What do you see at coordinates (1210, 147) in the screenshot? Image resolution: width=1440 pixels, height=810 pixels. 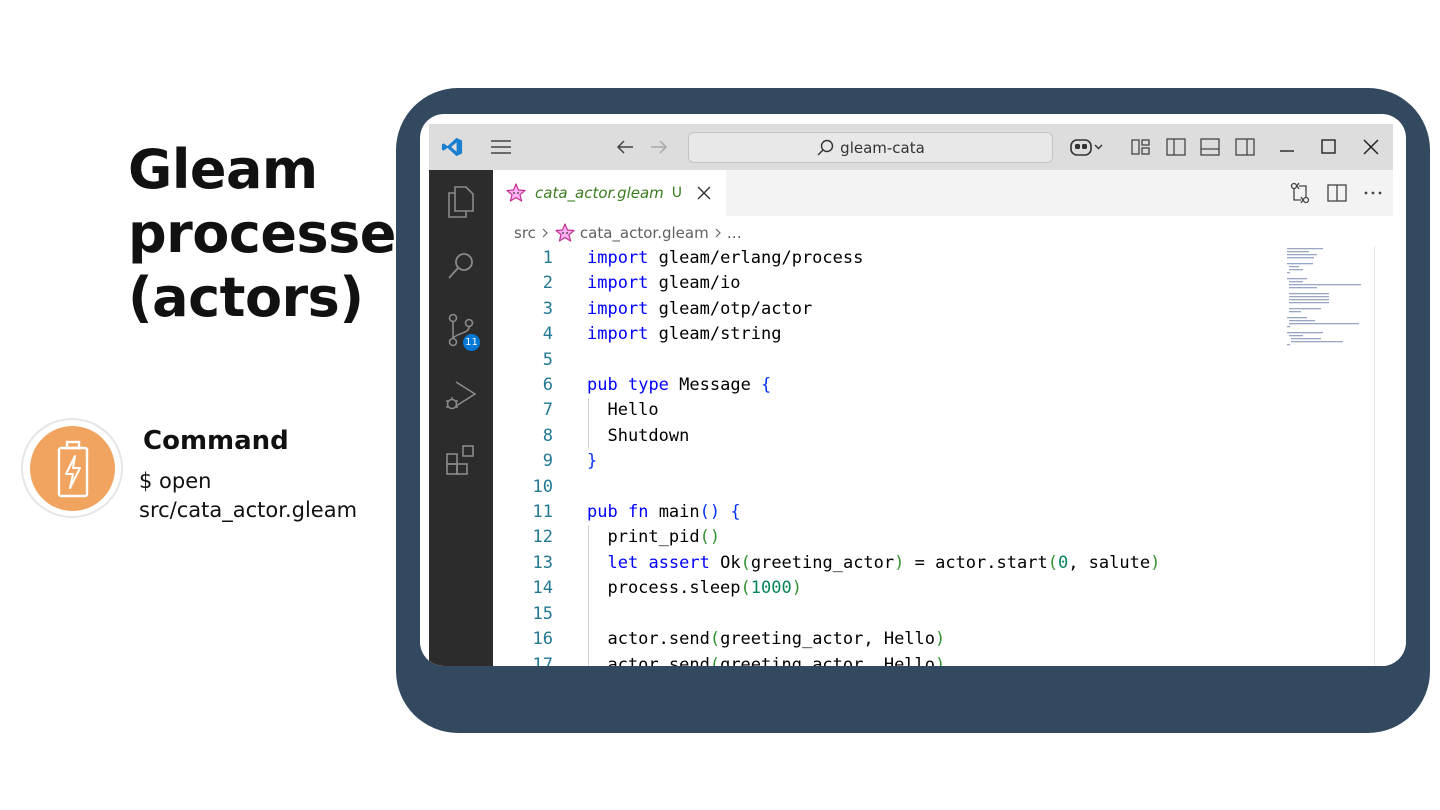 I see `toggle-panel-icon` at bounding box center [1210, 147].